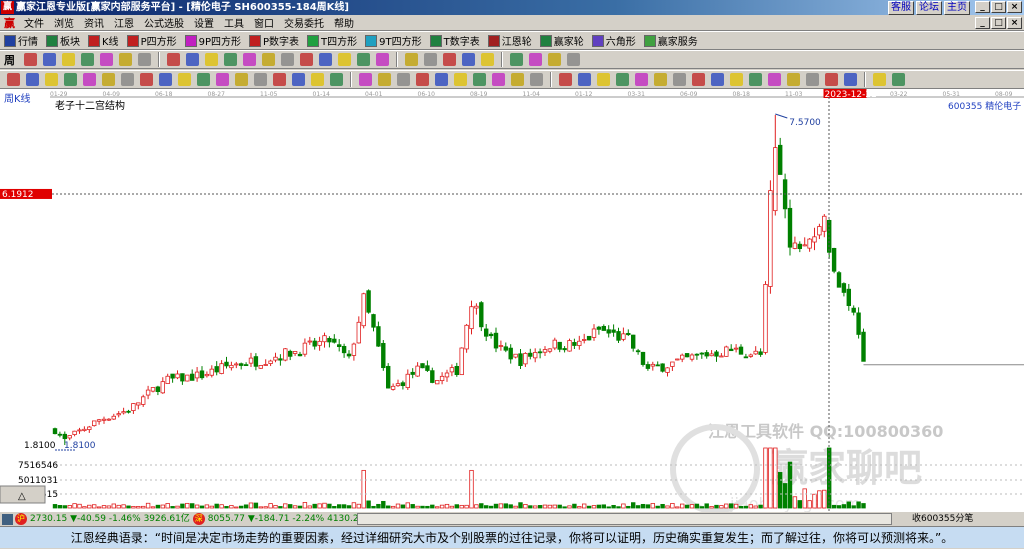 Image resolution: width=1024 pixels, height=549 pixels. What do you see at coordinates (509, 40) in the screenshot?
I see `toolbar-button-9: 江恩轮` at bounding box center [509, 40].